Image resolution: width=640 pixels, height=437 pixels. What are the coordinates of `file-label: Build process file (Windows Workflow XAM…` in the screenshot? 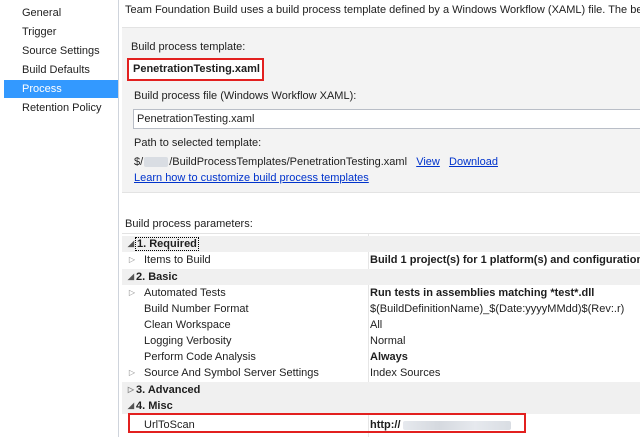 It's located at (245, 96).